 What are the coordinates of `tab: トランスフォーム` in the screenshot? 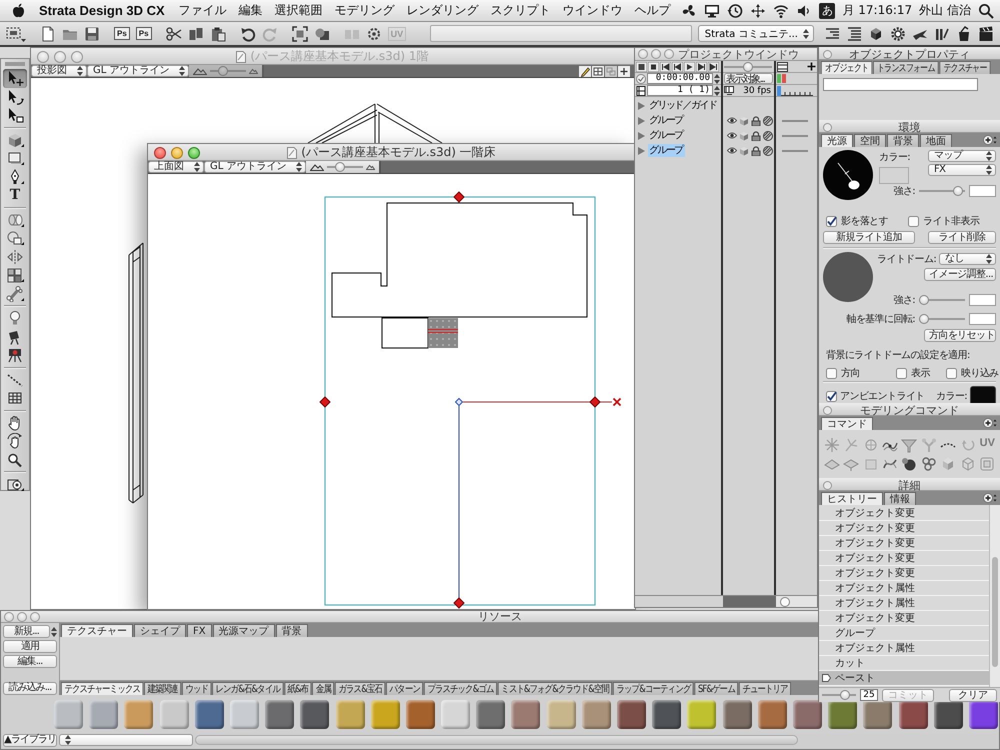 It's located at (906, 67).